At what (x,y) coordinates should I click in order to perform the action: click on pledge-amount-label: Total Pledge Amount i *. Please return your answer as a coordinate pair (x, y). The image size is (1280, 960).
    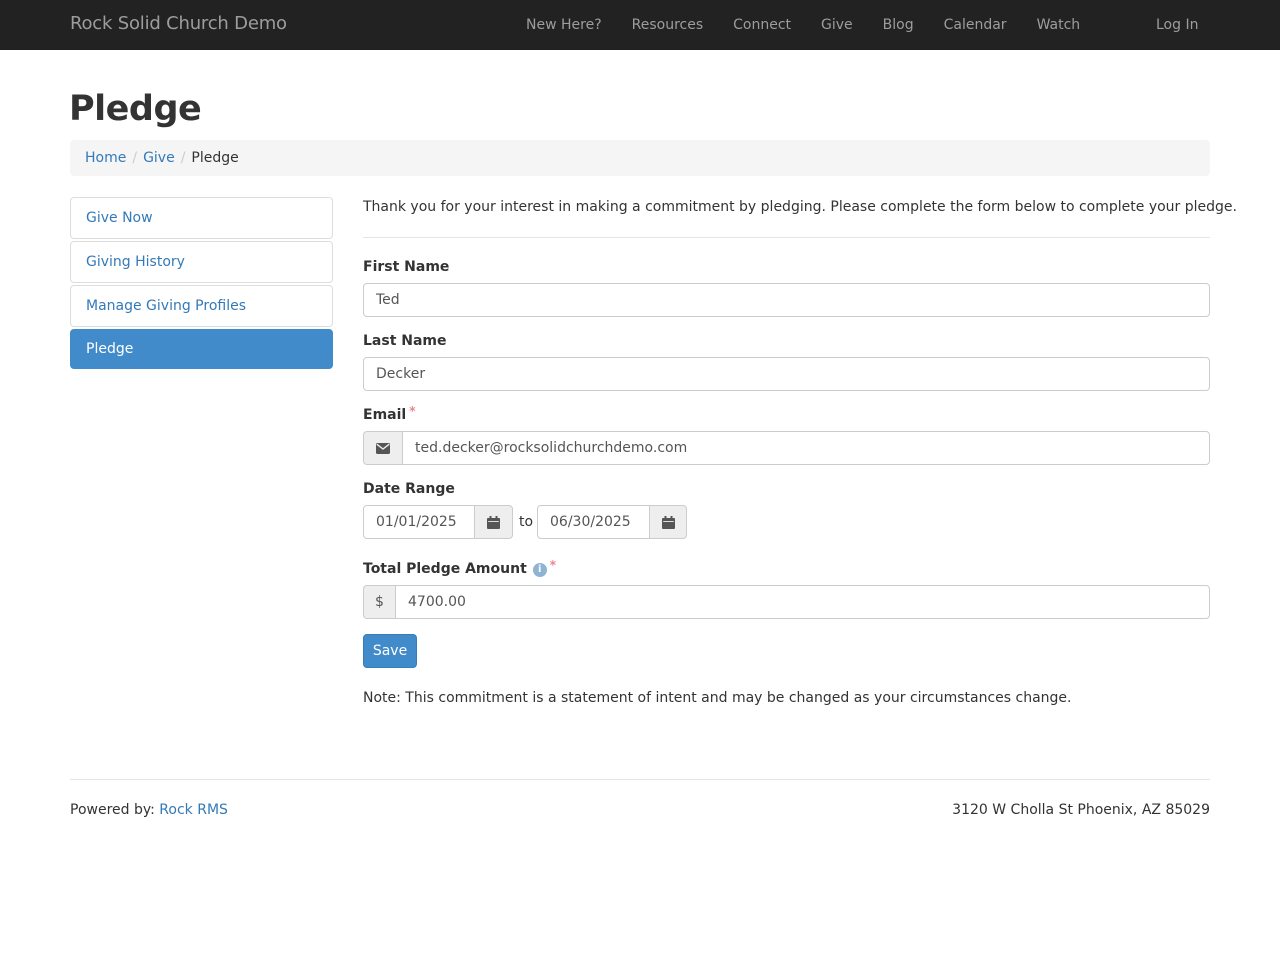
    Looking at the image, I should click on (460, 568).